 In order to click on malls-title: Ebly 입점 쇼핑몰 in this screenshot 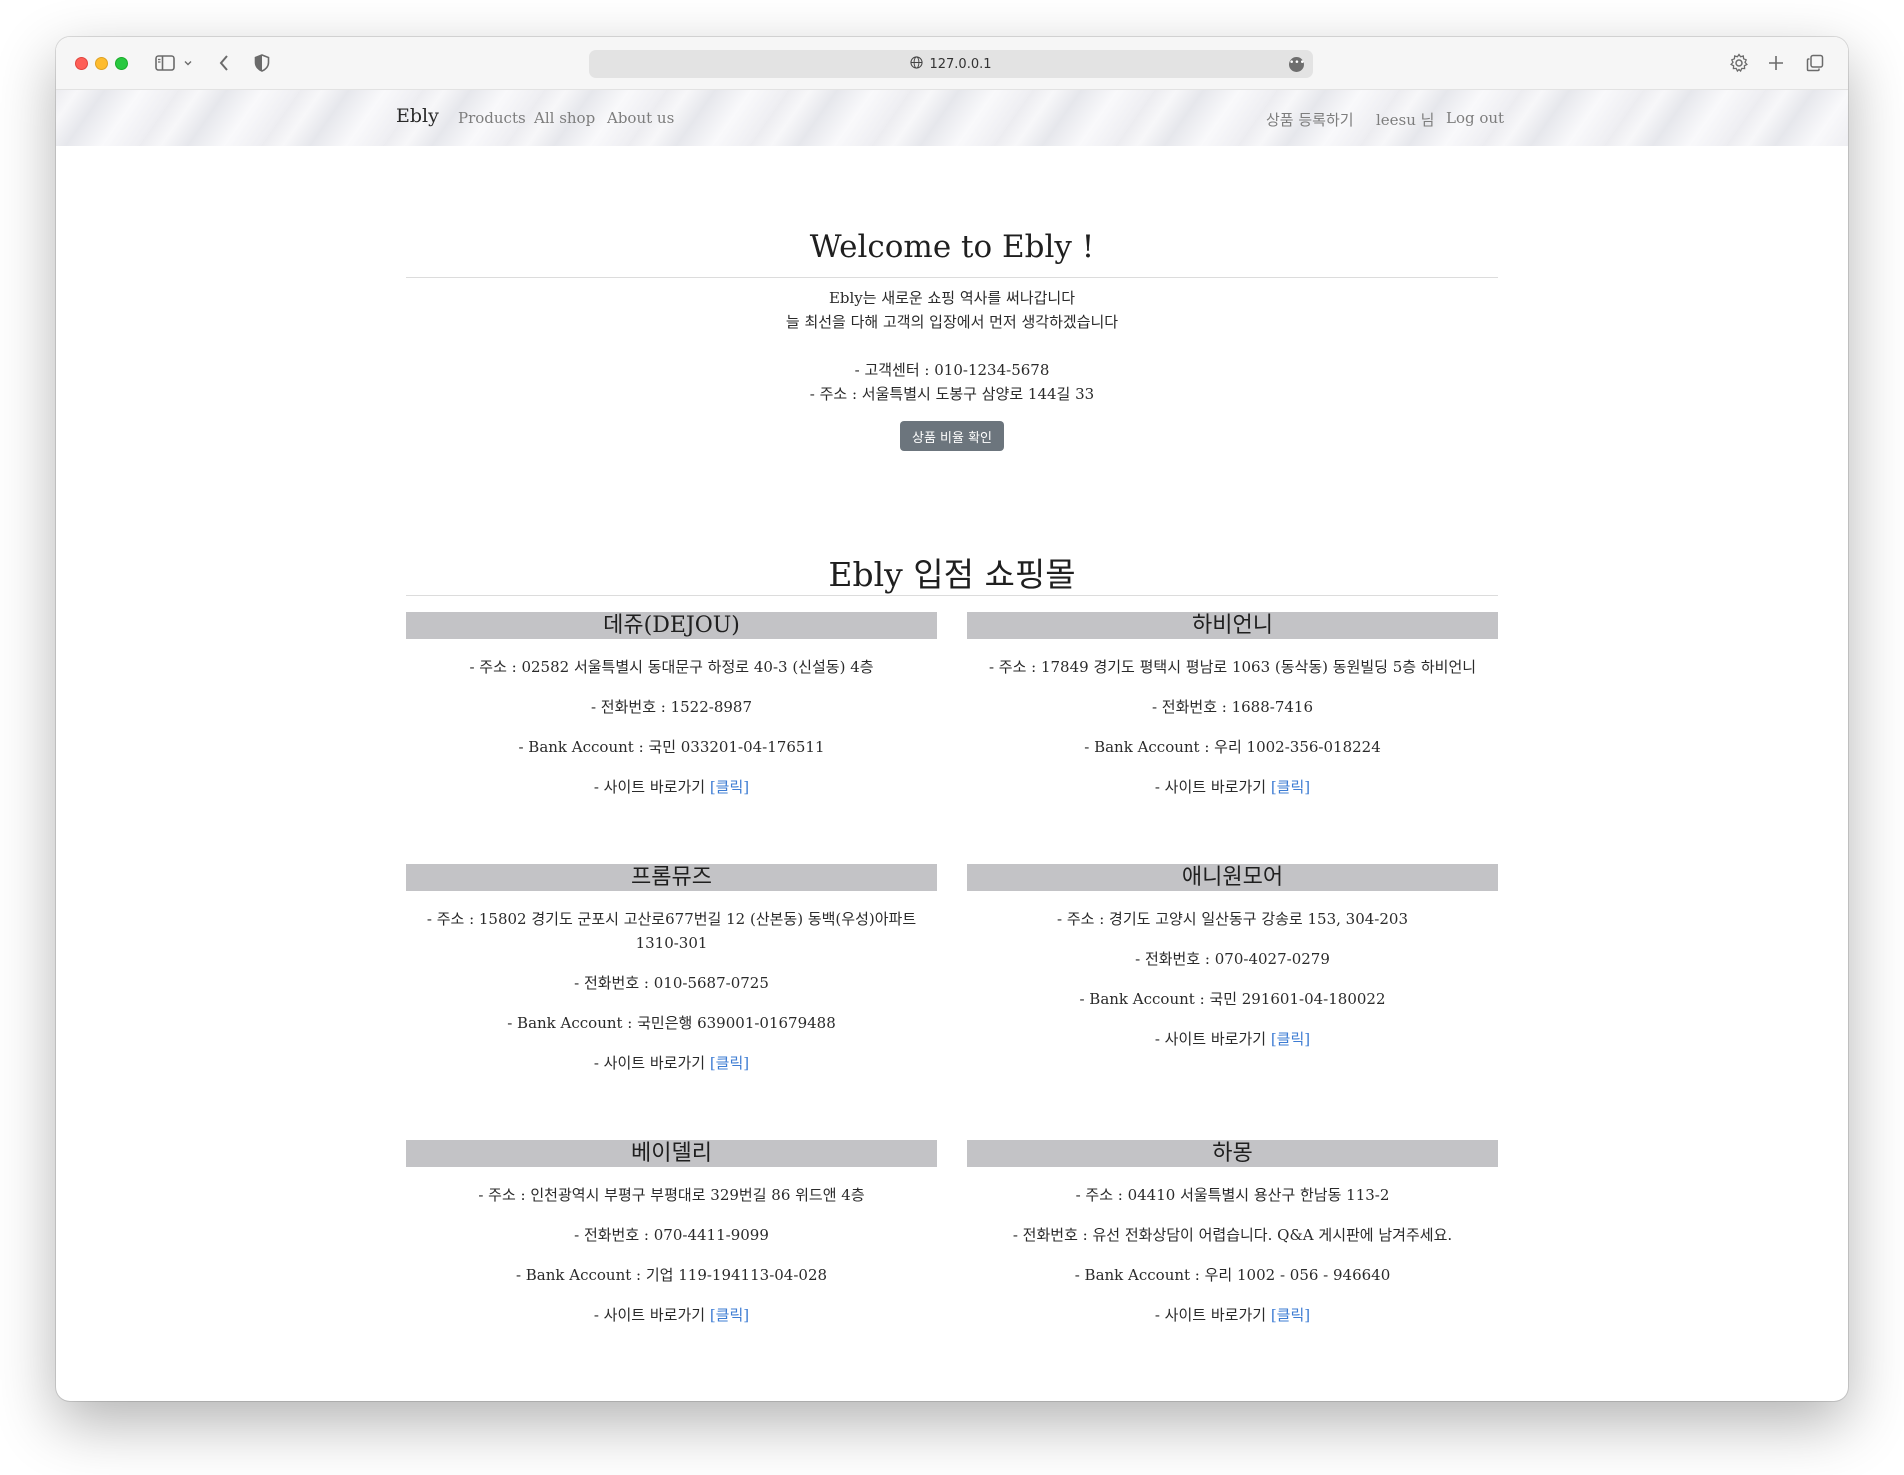, I will do `click(952, 574)`.